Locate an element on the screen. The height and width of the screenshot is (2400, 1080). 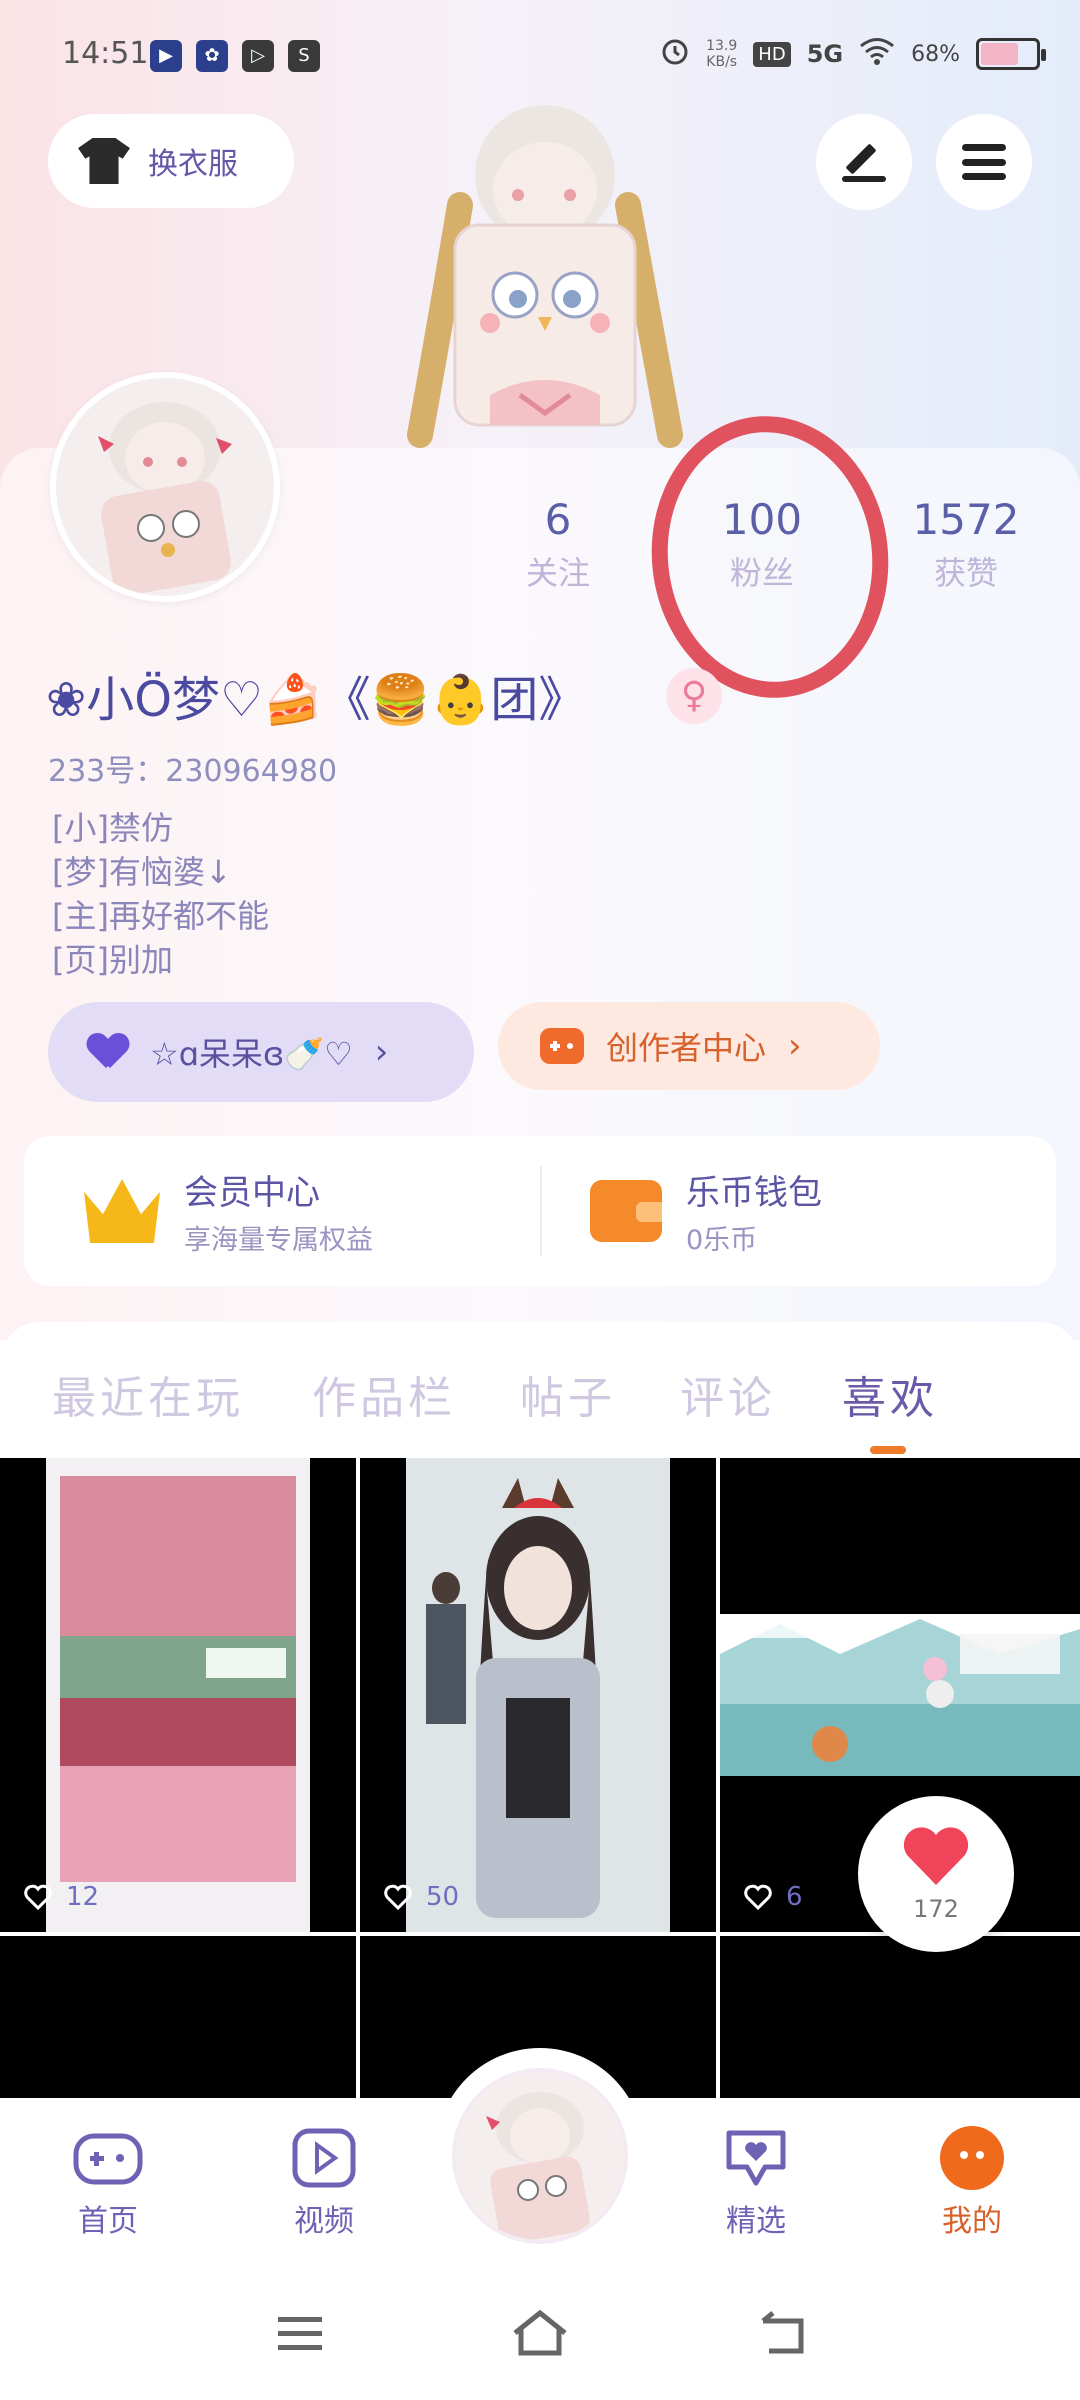
edit-profile-button is located at coordinates (864, 162).